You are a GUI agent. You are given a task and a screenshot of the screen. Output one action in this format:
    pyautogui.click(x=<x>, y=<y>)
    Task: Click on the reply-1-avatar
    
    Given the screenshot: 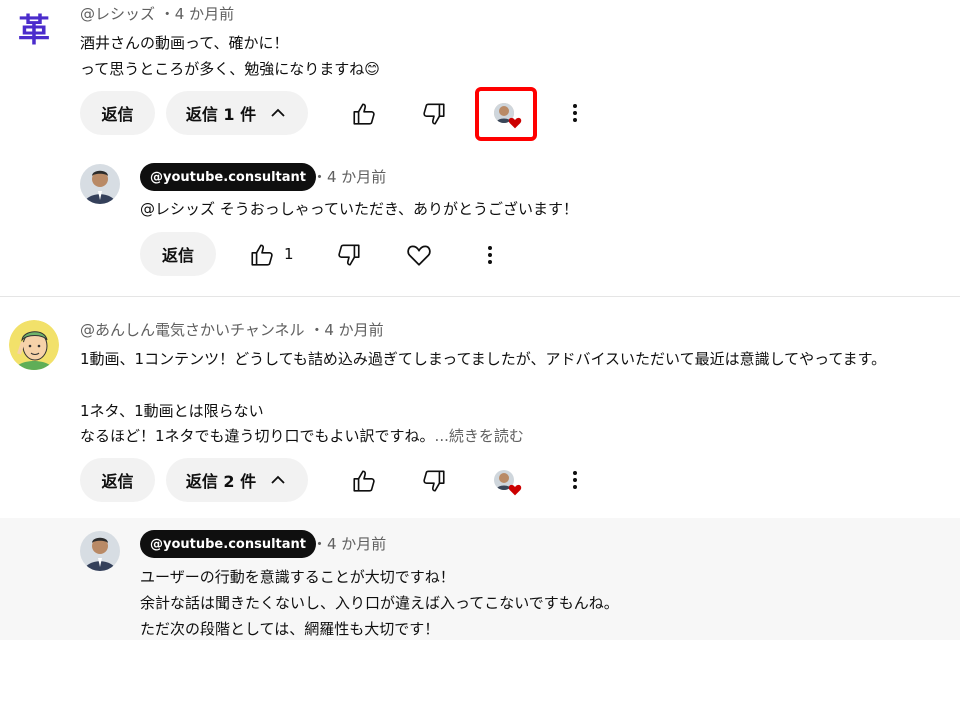 What is the action you would take?
    pyautogui.click(x=100, y=184)
    